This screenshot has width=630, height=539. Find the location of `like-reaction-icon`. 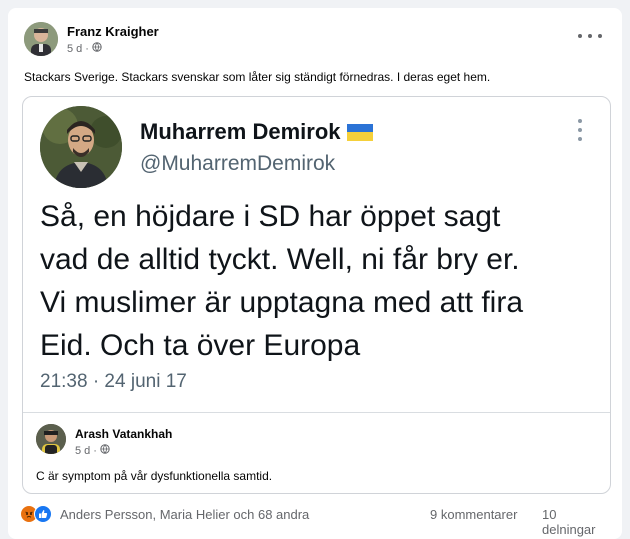

like-reaction-icon is located at coordinates (43, 514).